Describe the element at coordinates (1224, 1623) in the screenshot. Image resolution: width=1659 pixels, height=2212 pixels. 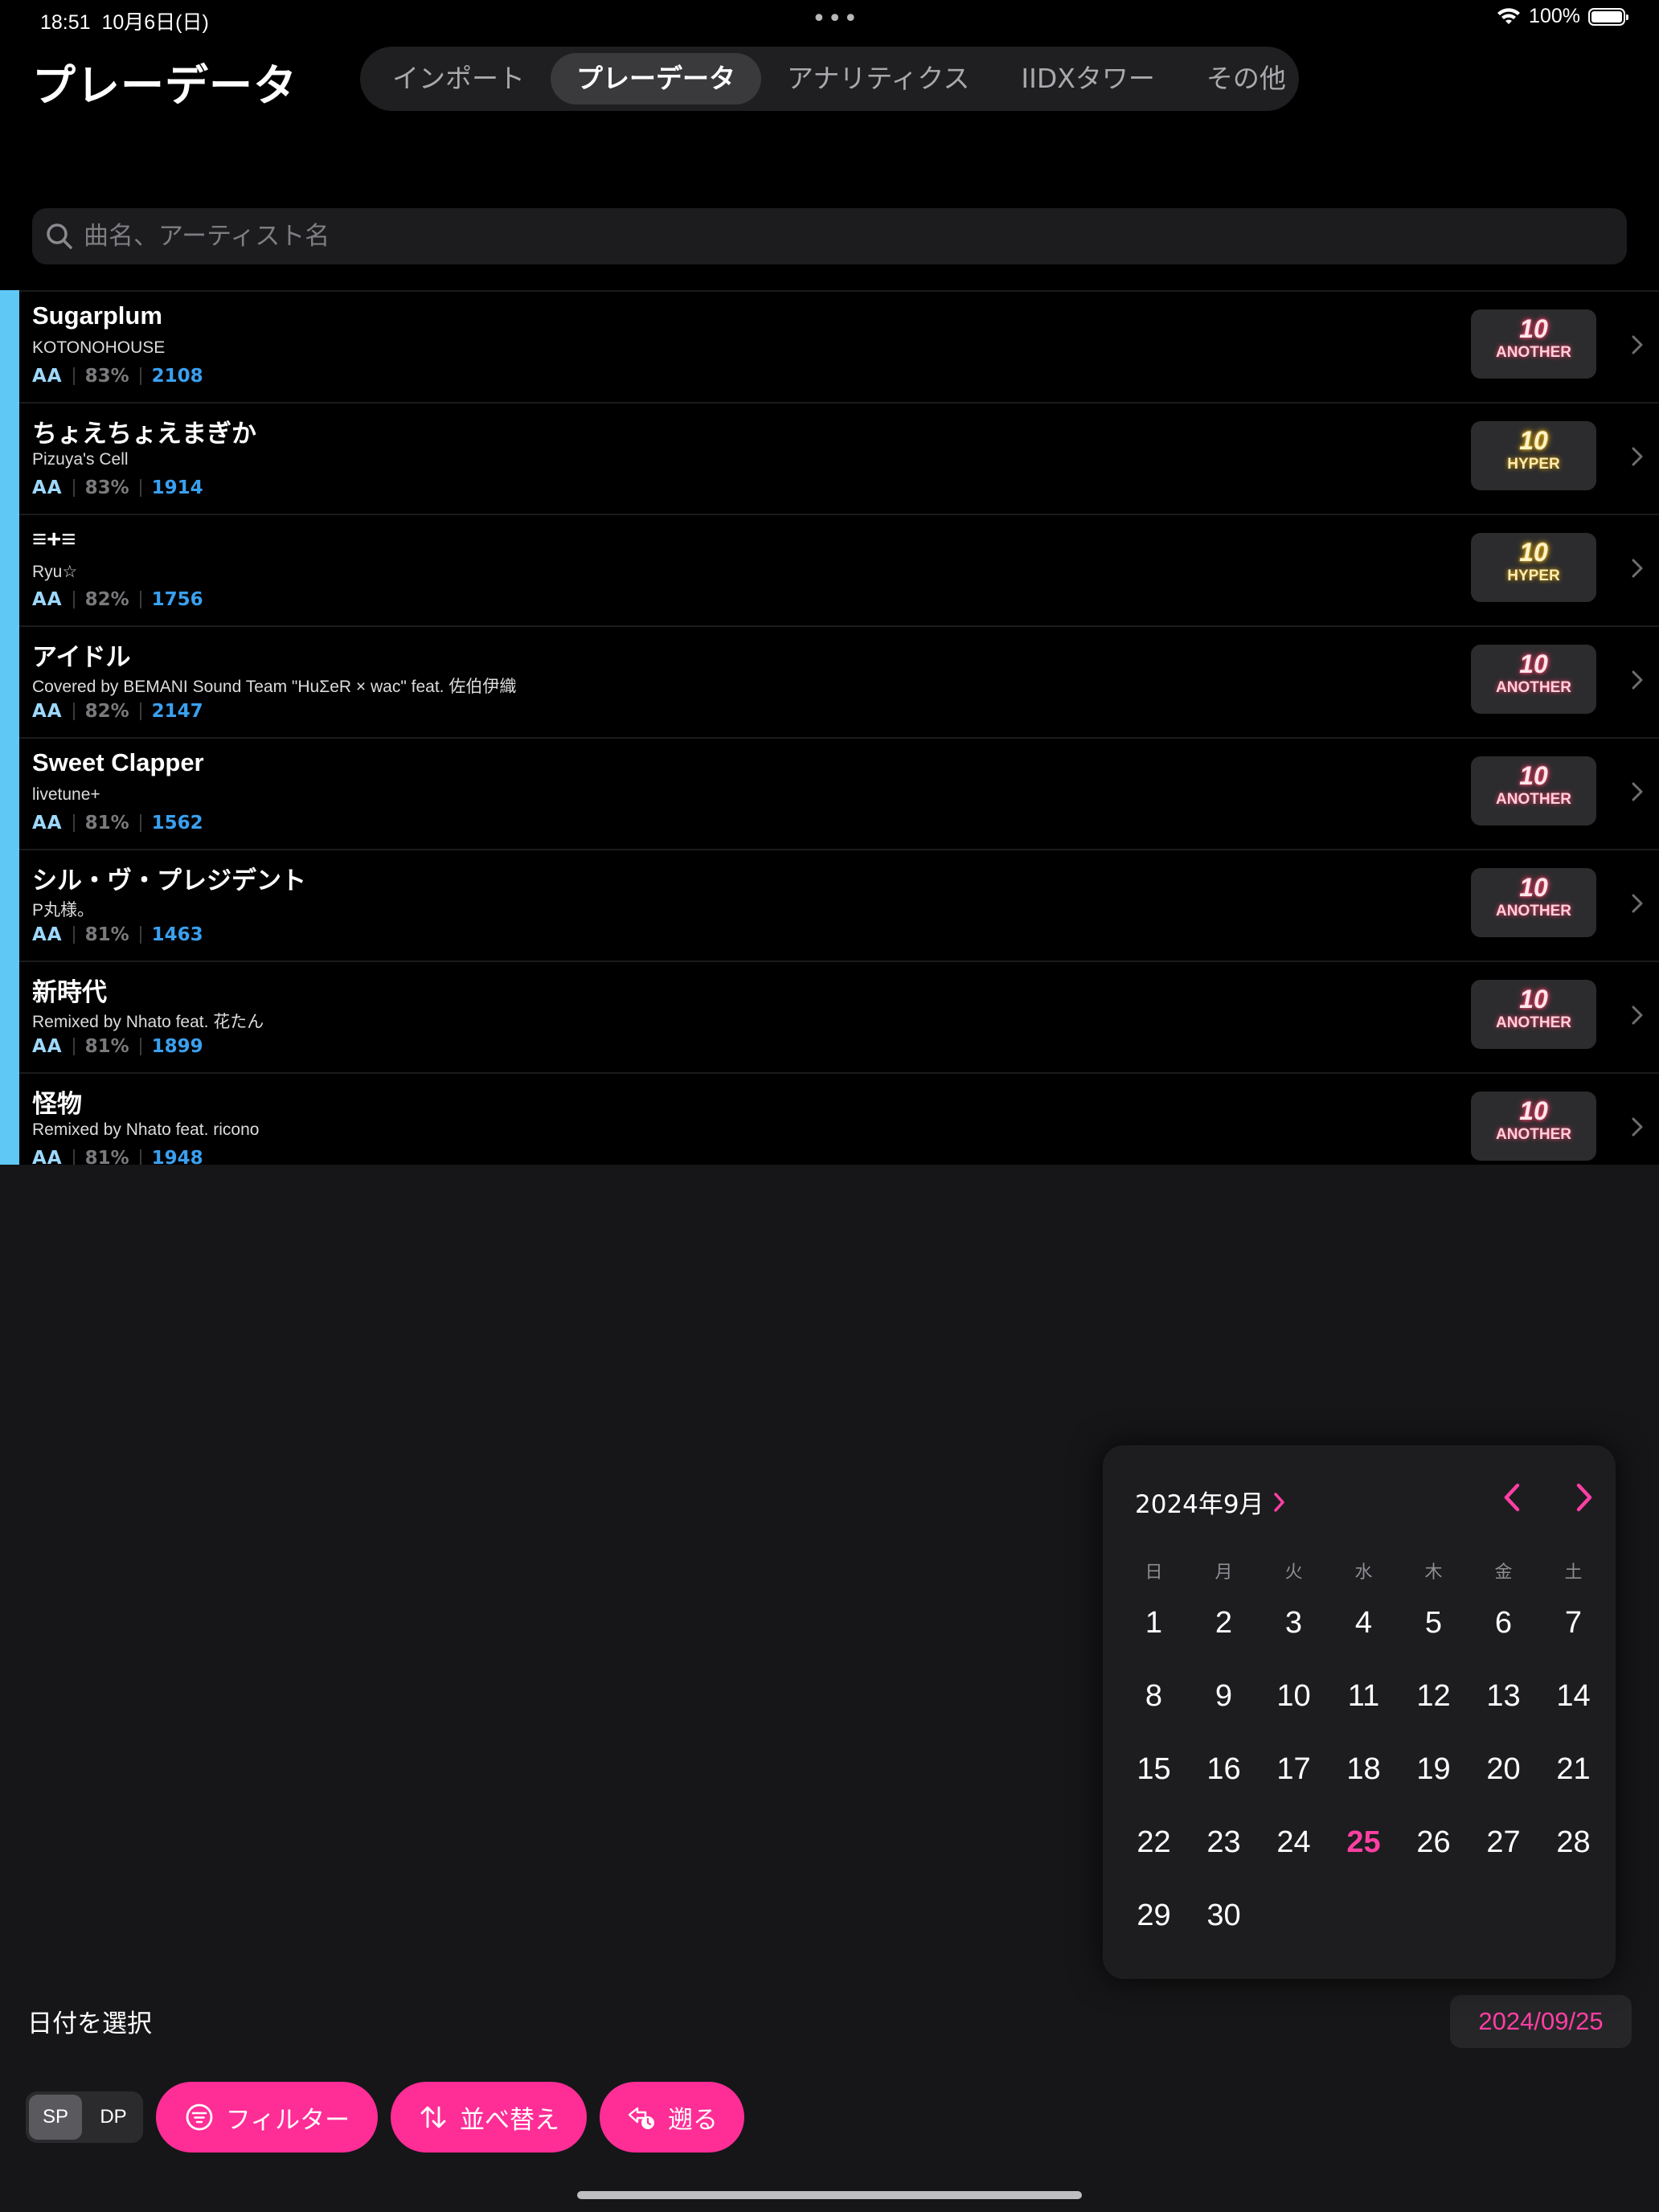
I see `calendar-day: 2` at that location.